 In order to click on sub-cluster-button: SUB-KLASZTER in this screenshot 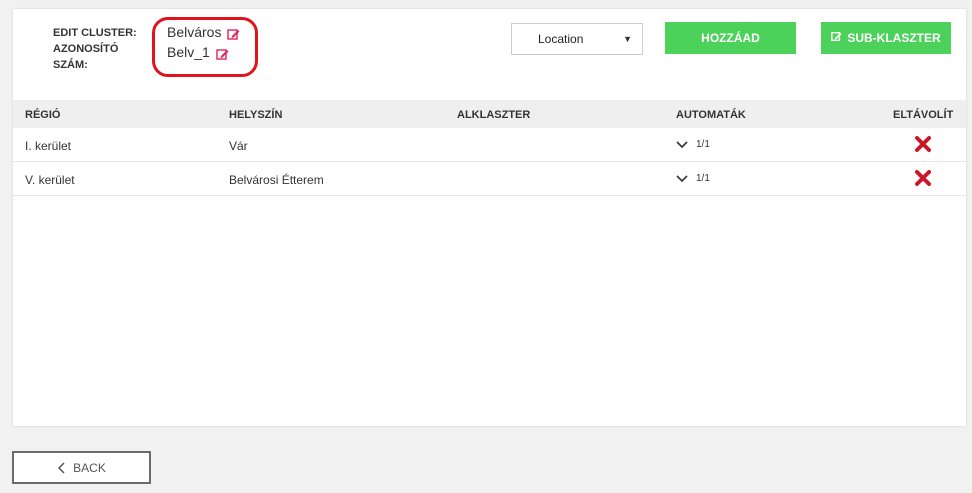, I will do `click(886, 38)`.